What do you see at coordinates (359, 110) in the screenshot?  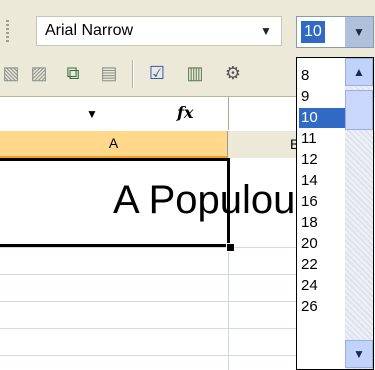 I see `scroll-thumb` at bounding box center [359, 110].